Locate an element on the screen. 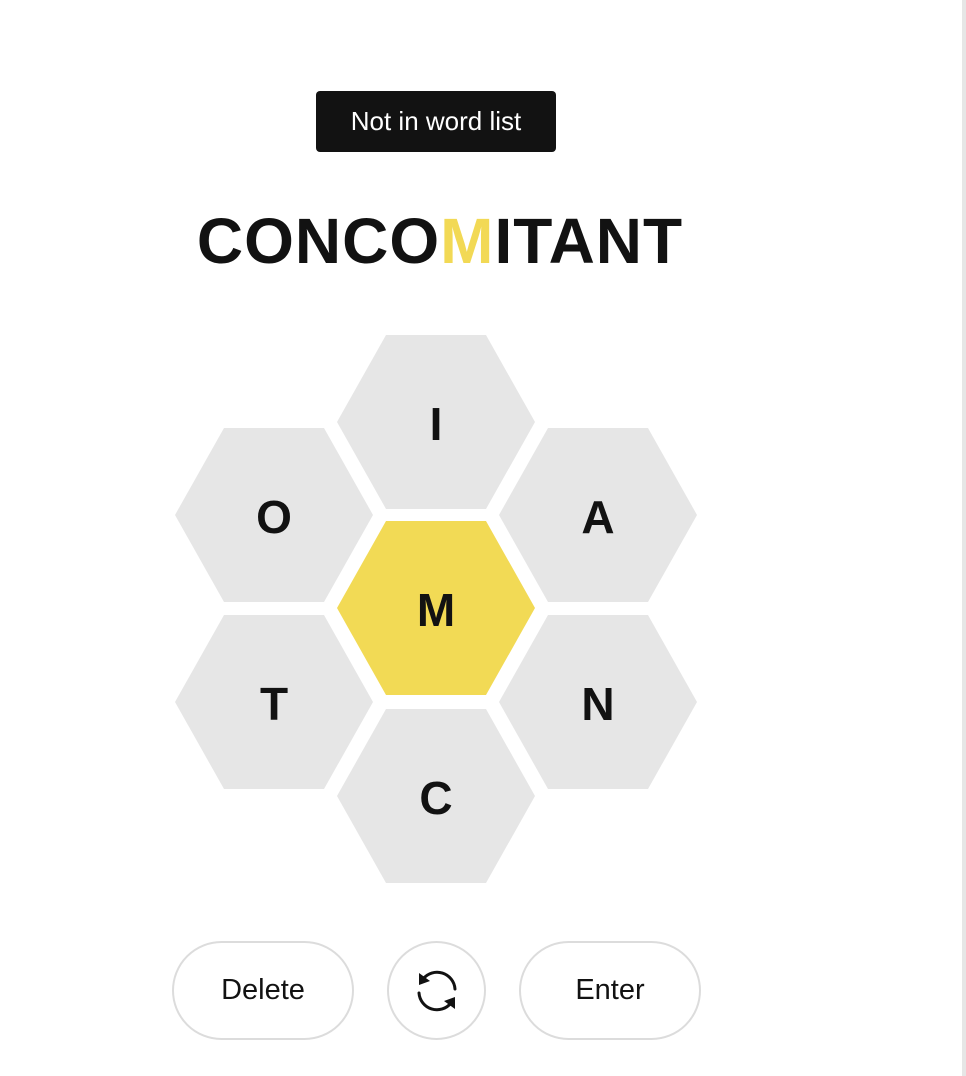 This screenshot has width=966, height=1076. hive-letter-upper-left: O is located at coordinates (274, 517).